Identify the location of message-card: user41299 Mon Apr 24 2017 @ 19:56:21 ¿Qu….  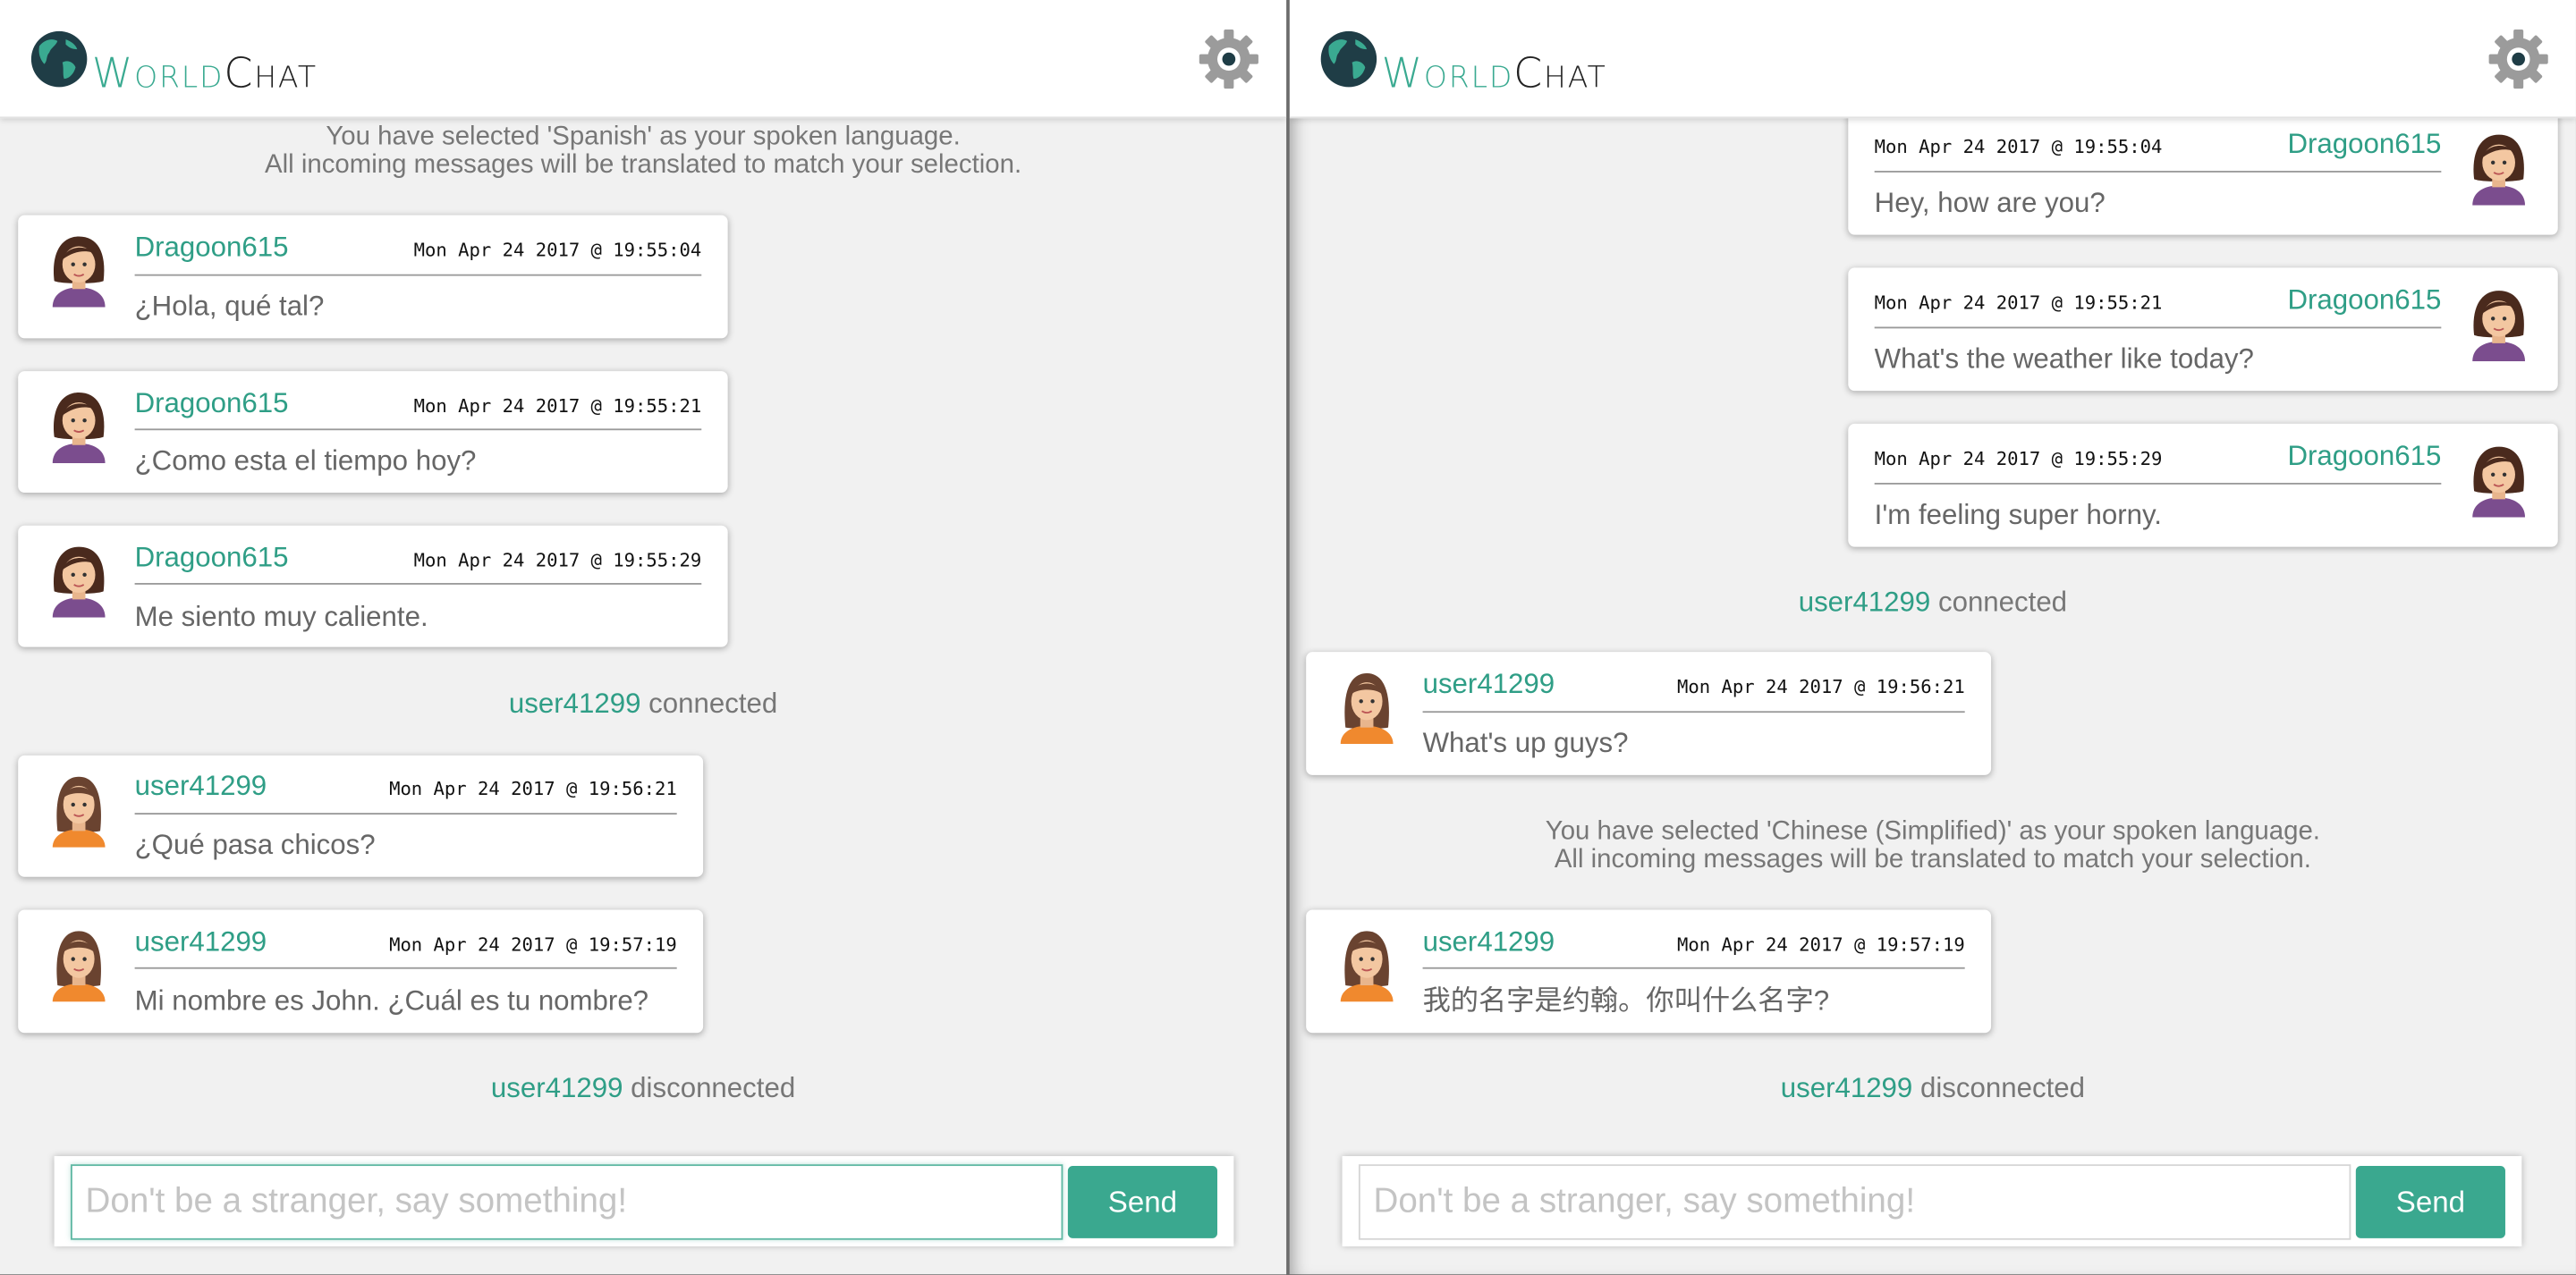
(361, 816).